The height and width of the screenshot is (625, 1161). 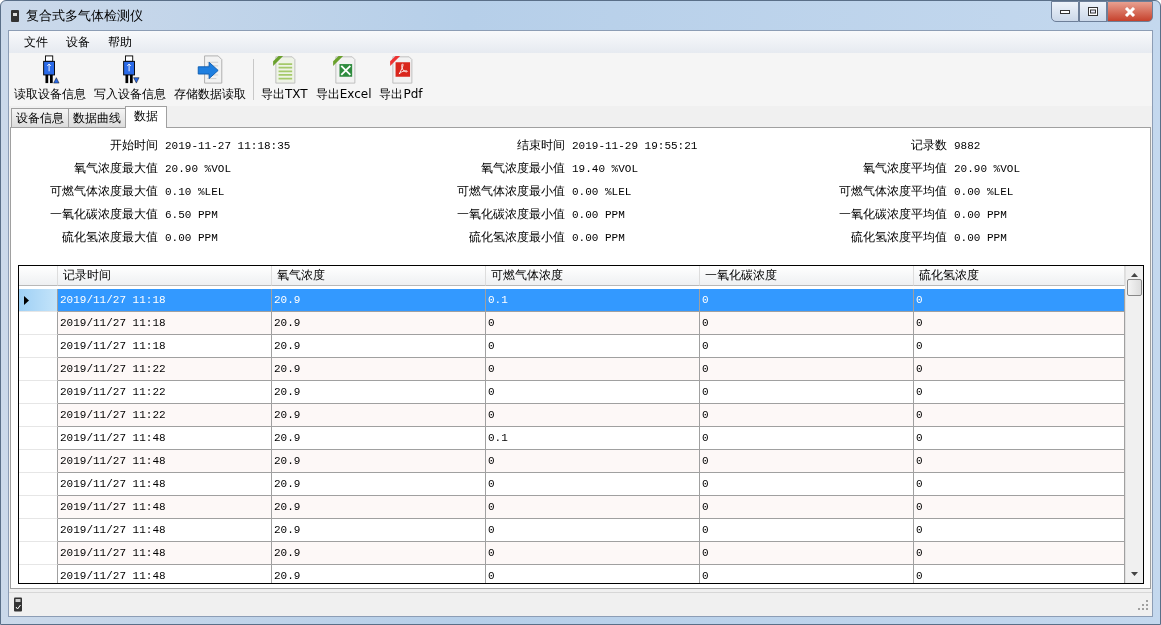 What do you see at coordinates (18, 604) in the screenshot?
I see `usb-status-icon` at bounding box center [18, 604].